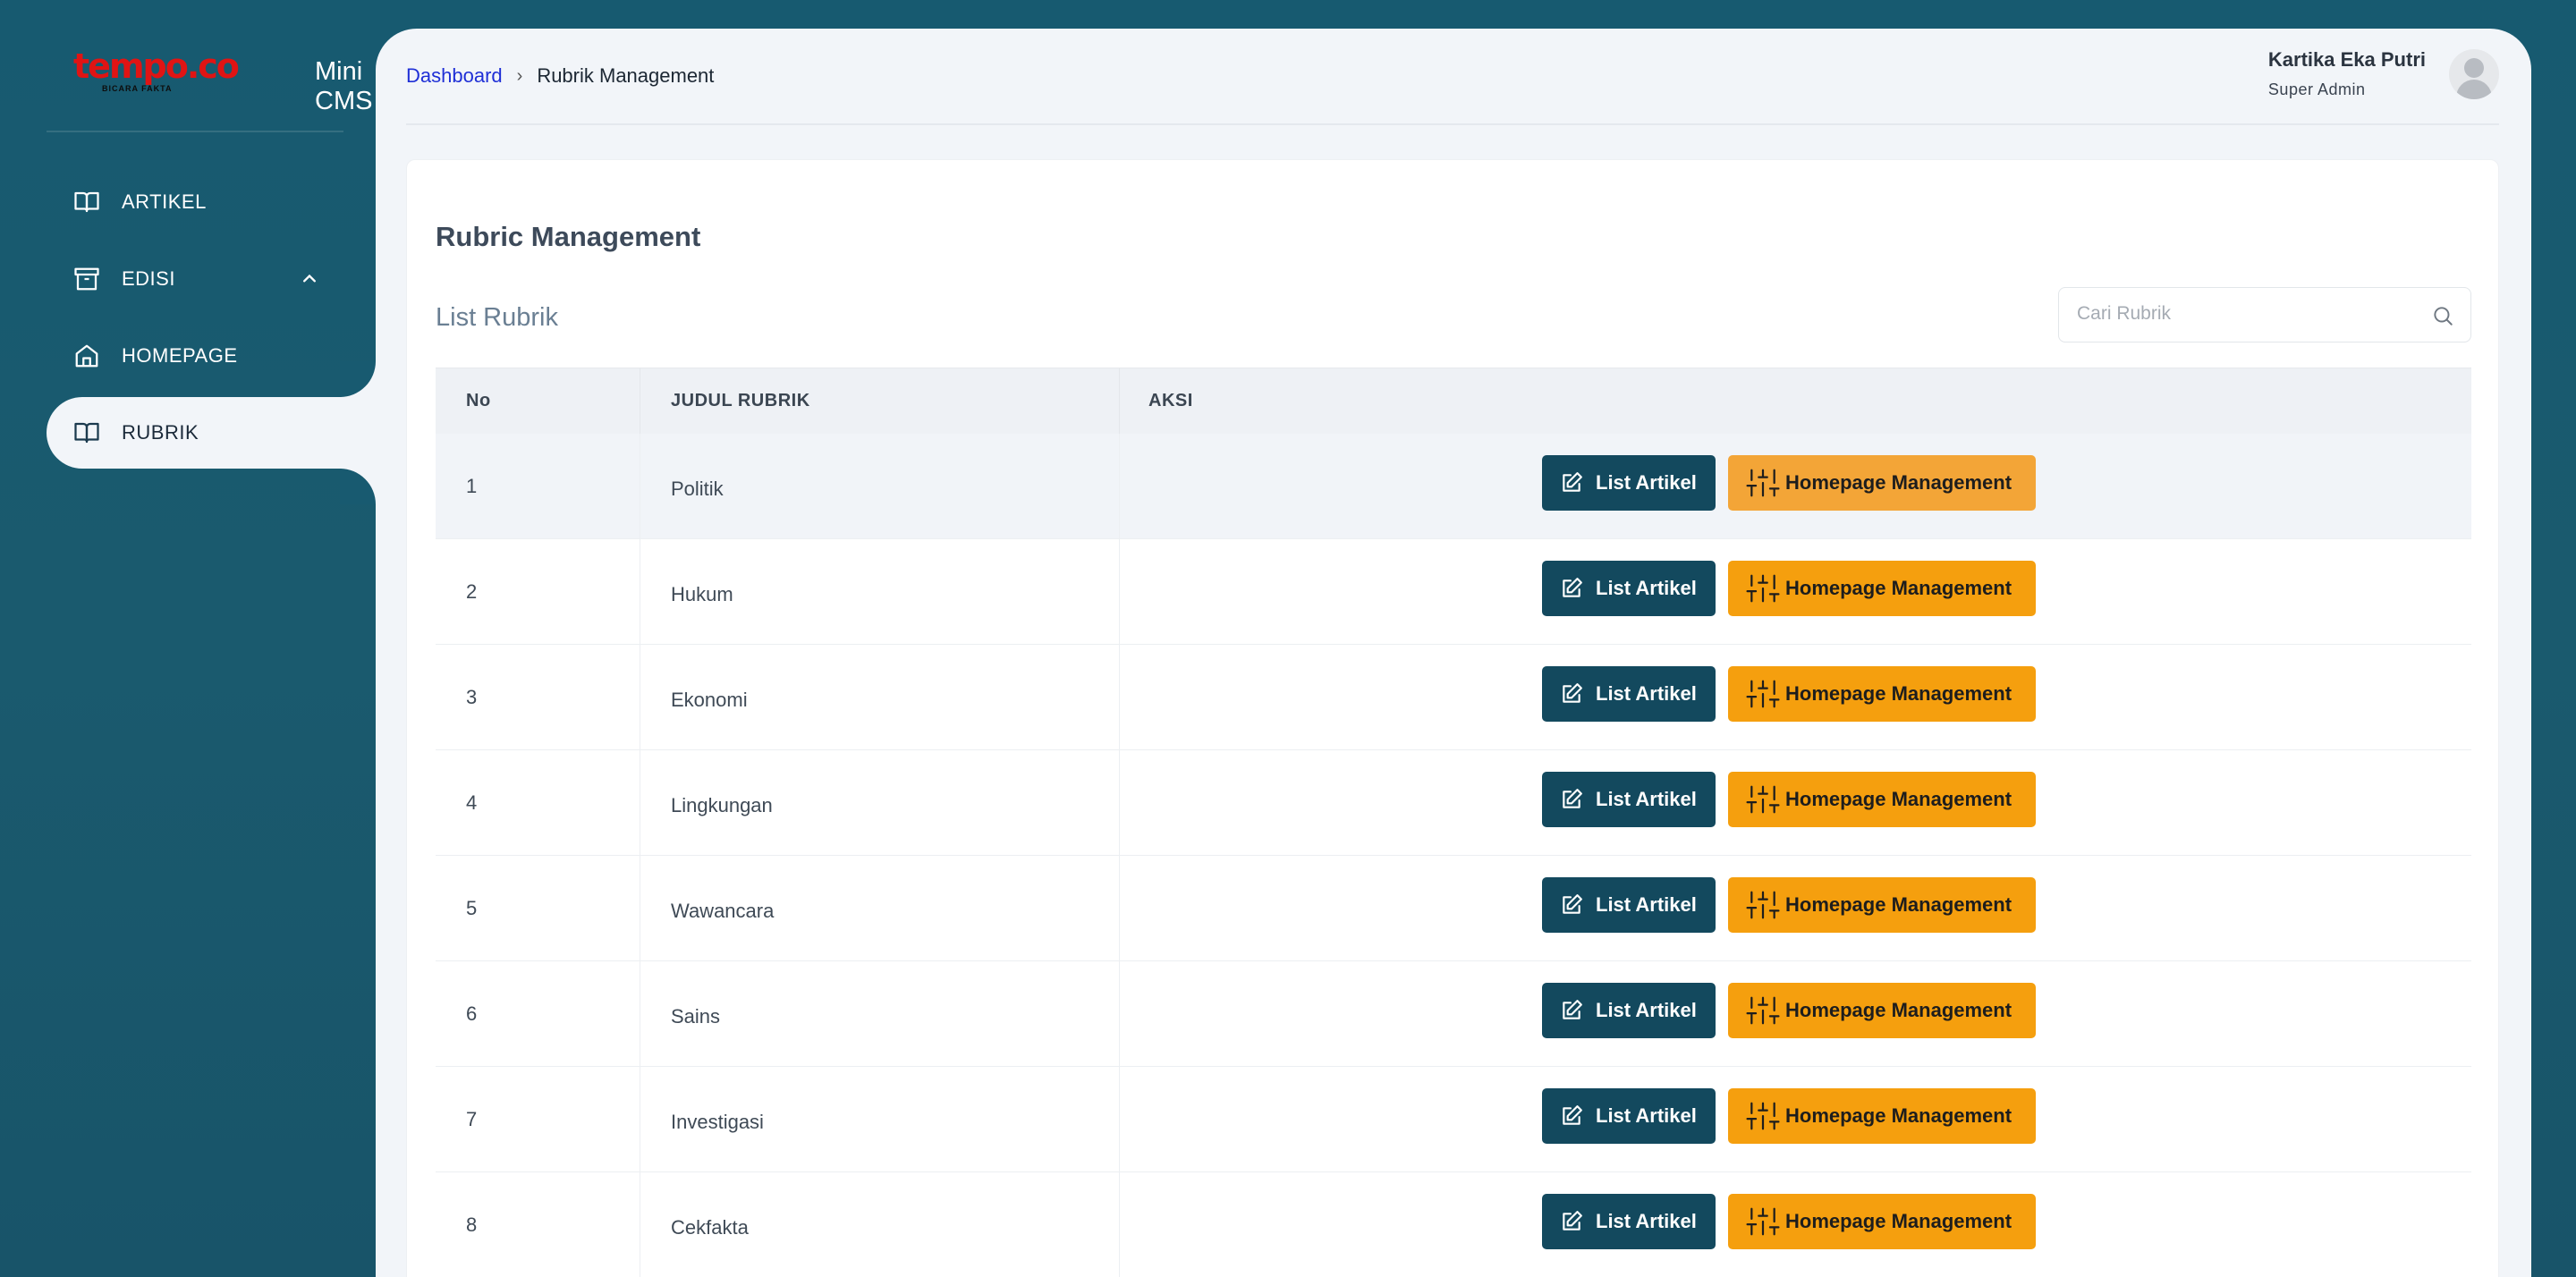  I want to click on cell-no: 2, so click(538, 592).